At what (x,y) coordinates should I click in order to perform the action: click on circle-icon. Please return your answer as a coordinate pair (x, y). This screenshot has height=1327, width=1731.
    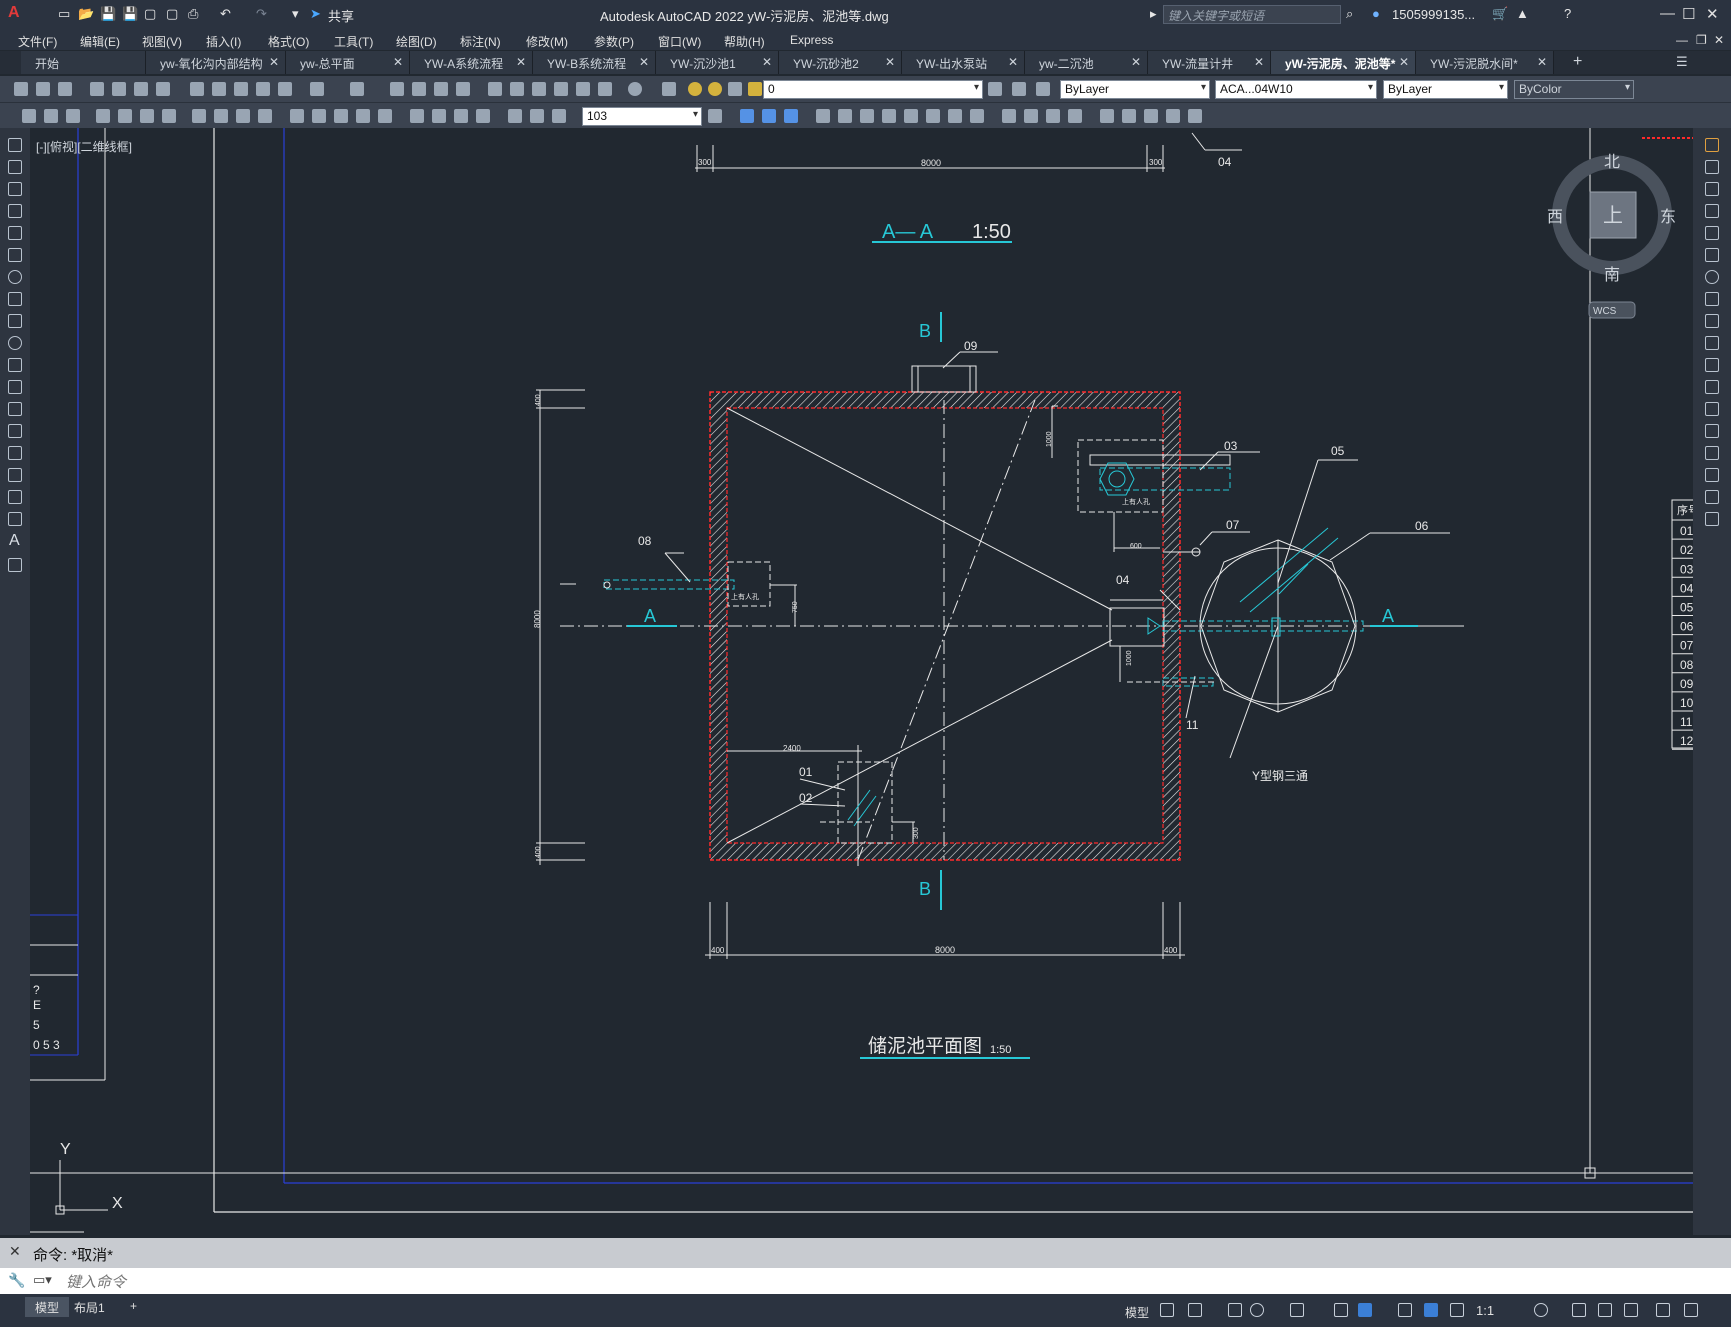
    Looking at the image, I should click on (15, 277).